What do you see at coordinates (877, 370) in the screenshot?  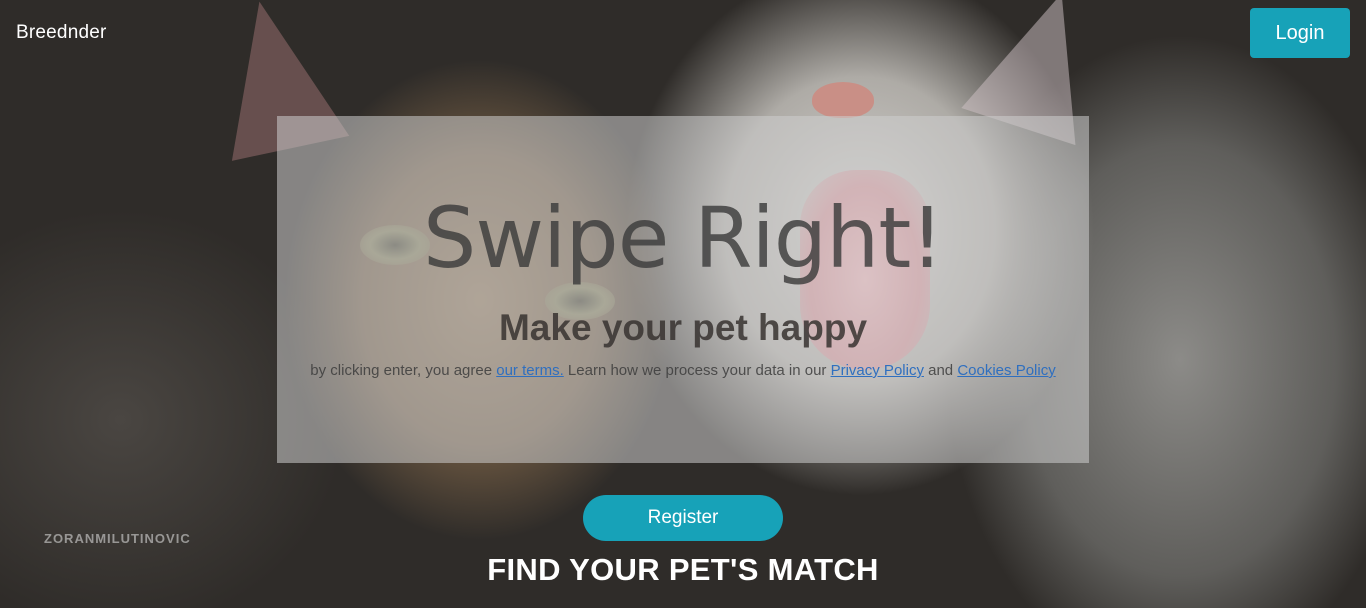 I see `privacy-policy-link: Privacy Policy` at bounding box center [877, 370].